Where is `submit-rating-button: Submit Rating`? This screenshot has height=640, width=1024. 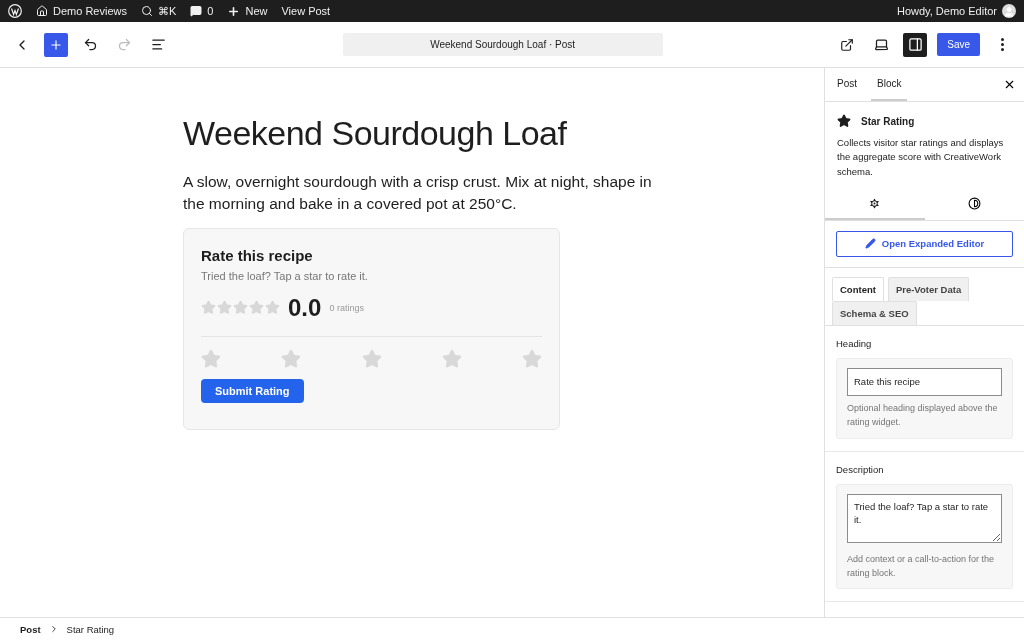 submit-rating-button: Submit Rating is located at coordinates (252, 390).